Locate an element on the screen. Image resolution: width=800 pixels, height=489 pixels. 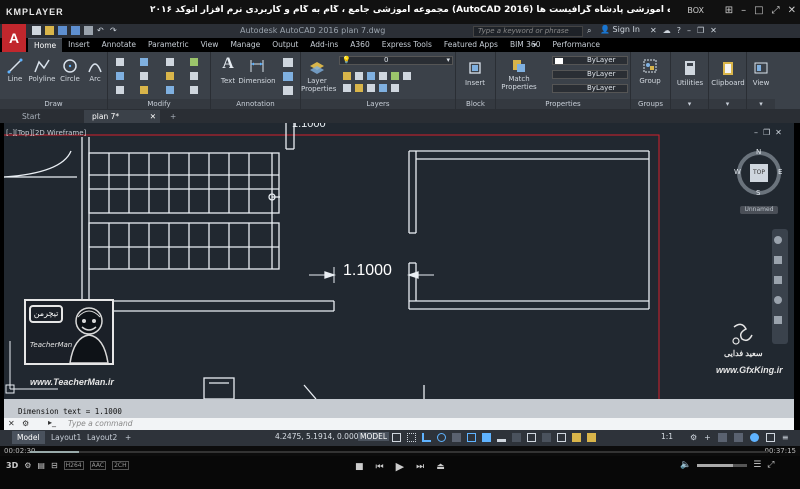
mtext-icon is located at coordinates (288, 90).